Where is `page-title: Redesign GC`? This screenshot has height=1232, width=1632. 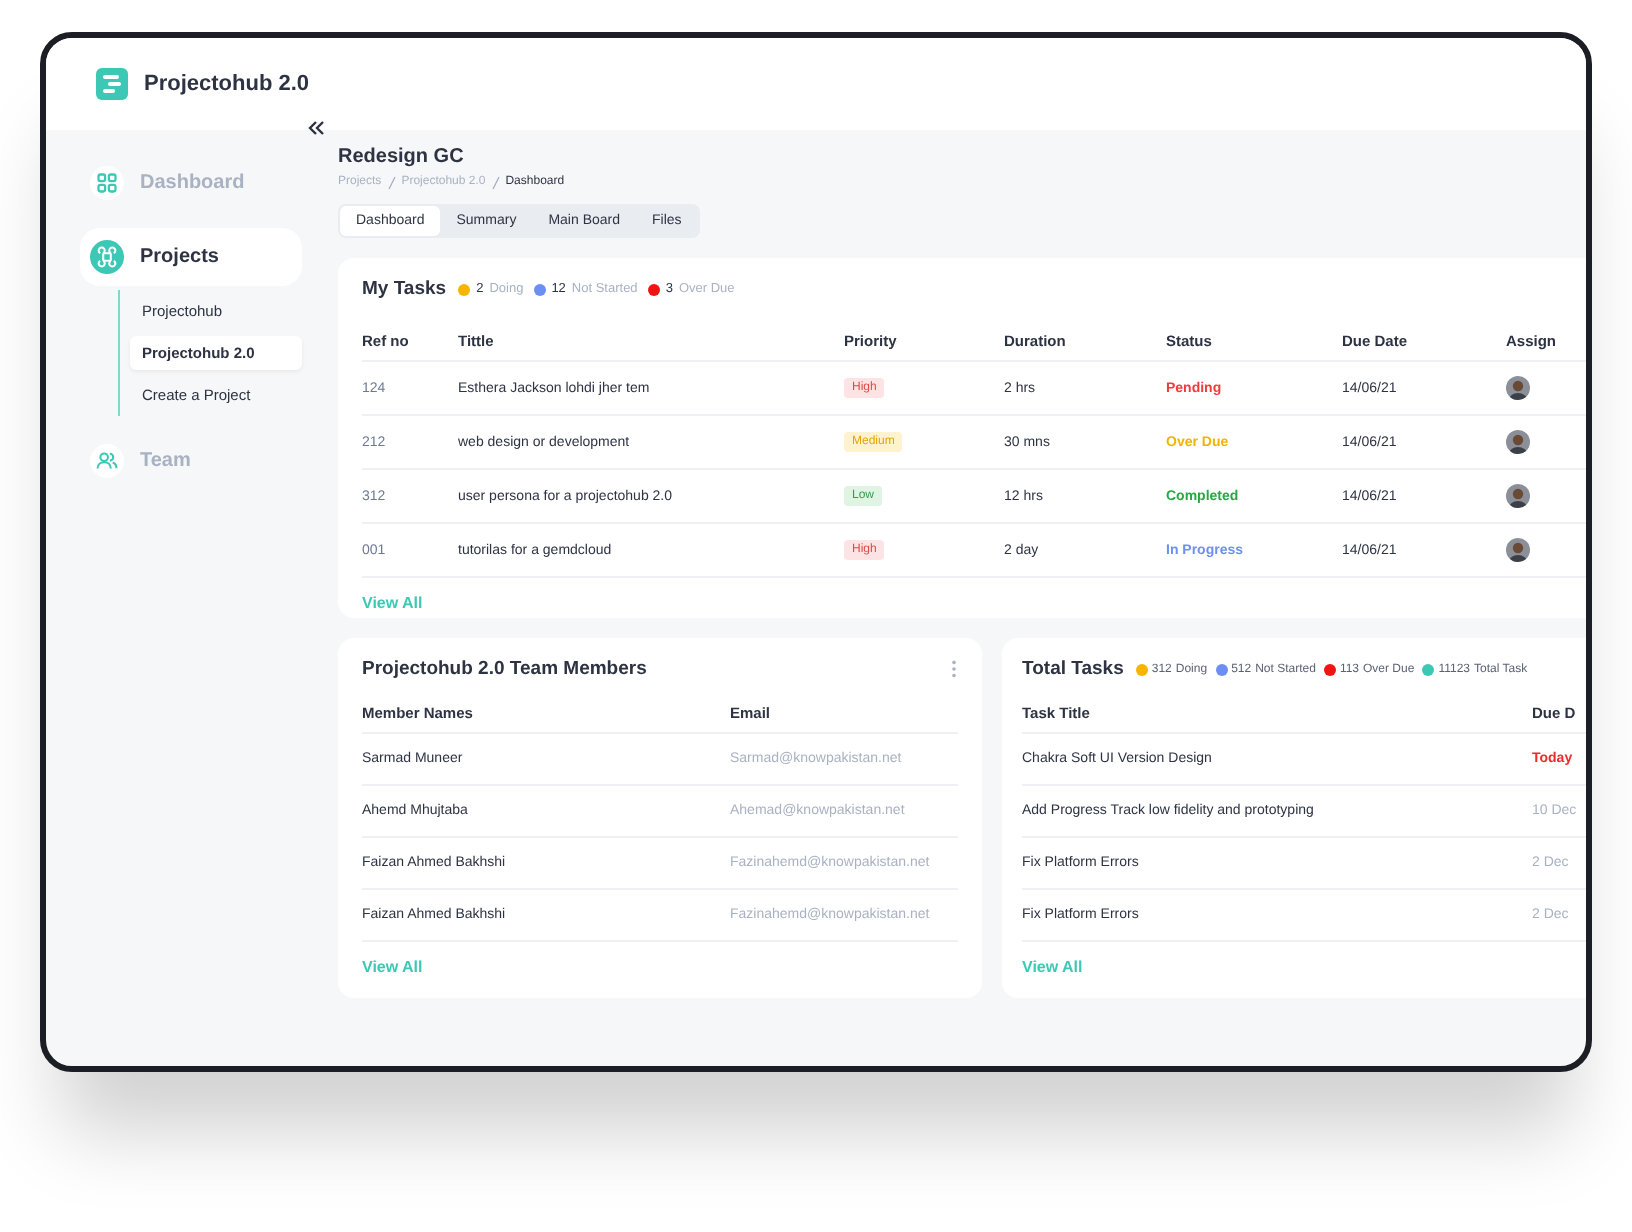 page-title: Redesign GC is located at coordinates (402, 157).